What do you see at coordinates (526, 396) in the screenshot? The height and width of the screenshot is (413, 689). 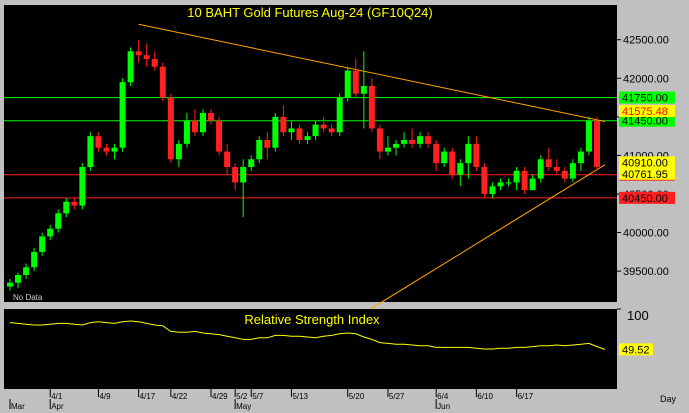 I see `x-tick-label: 6/17` at bounding box center [526, 396].